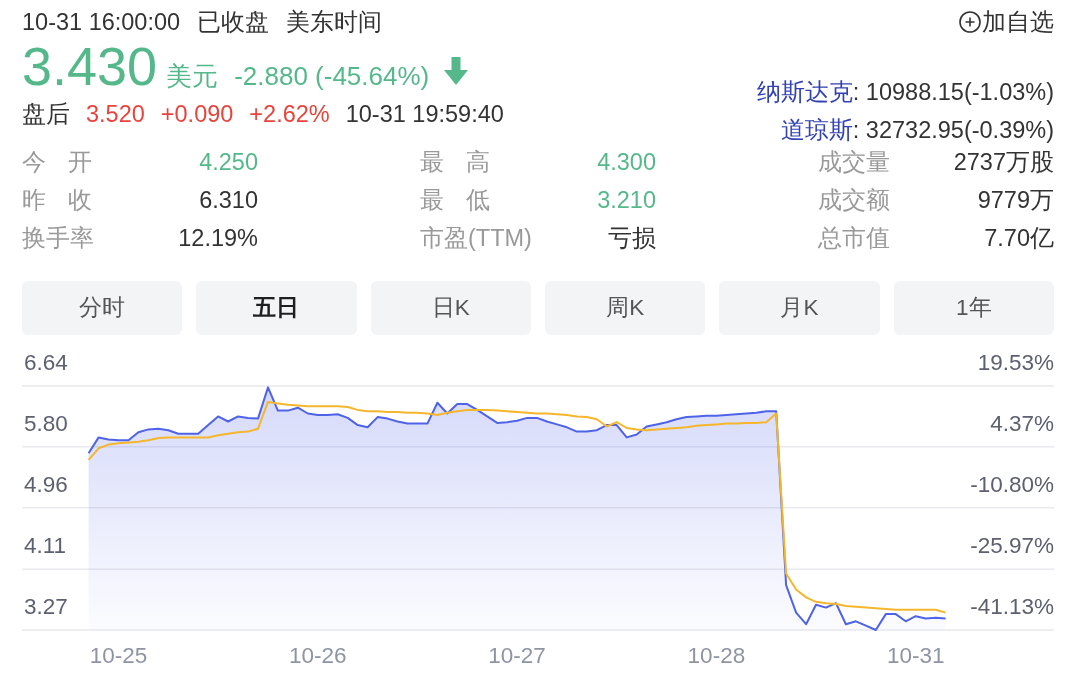 This screenshot has height=676, width=1080. I want to click on percent-axis-label: 4.37%, so click(1022, 423).